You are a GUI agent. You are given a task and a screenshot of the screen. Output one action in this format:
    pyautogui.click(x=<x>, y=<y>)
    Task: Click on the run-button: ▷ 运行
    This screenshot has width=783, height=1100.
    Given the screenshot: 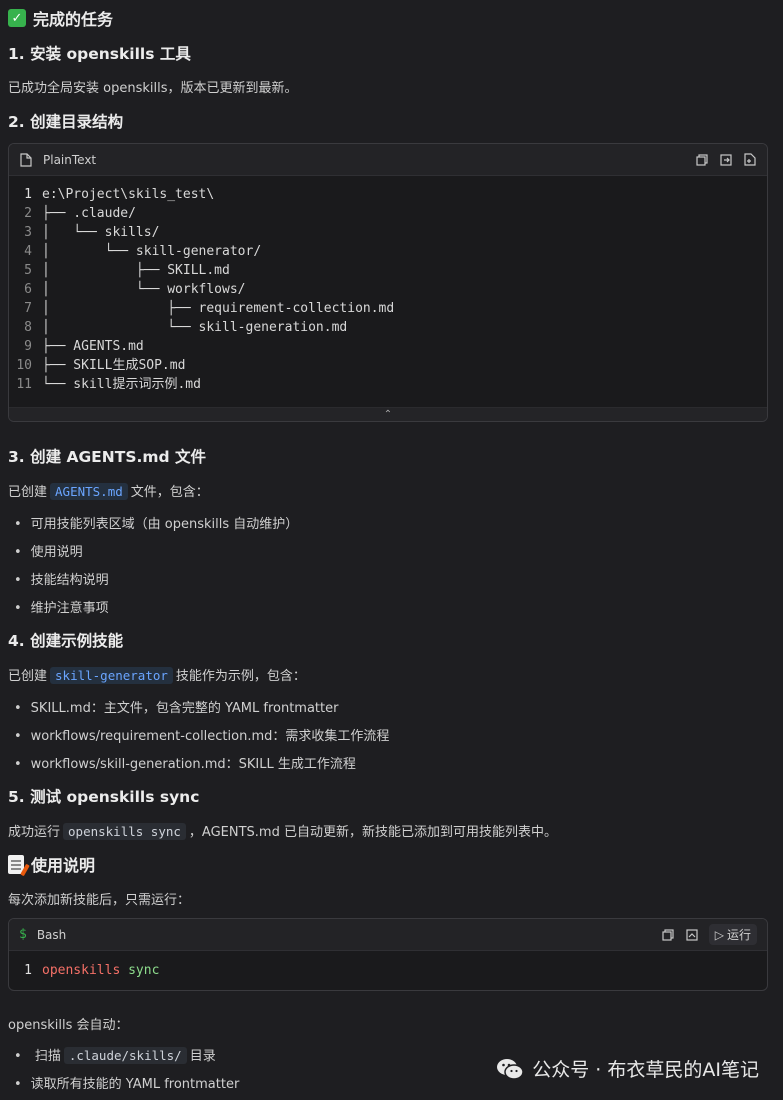 What is the action you would take?
    pyautogui.click(x=732, y=934)
    